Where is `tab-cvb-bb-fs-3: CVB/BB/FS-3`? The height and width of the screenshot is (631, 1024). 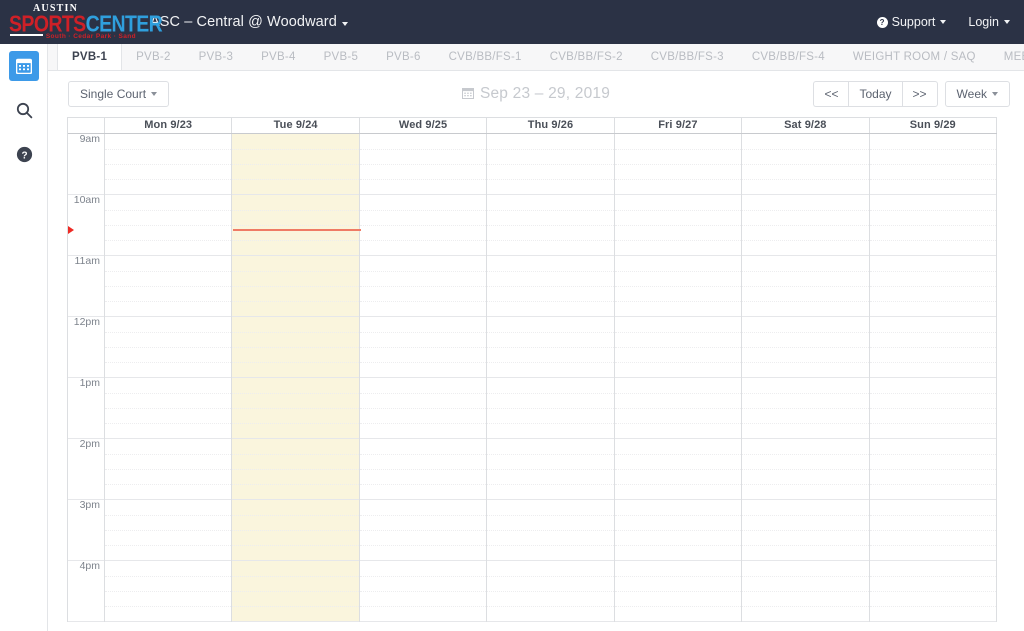
tab-cvb-bb-fs-3: CVB/BB/FS-3 is located at coordinates (687, 57).